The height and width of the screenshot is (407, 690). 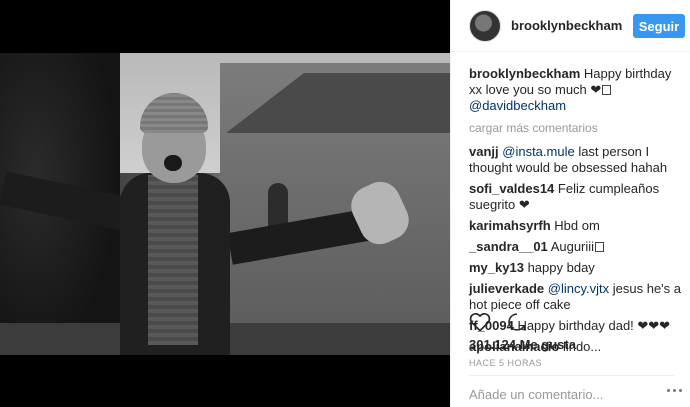 What do you see at coordinates (506, 288) in the screenshot?
I see `comment-username: julieverkade` at bounding box center [506, 288].